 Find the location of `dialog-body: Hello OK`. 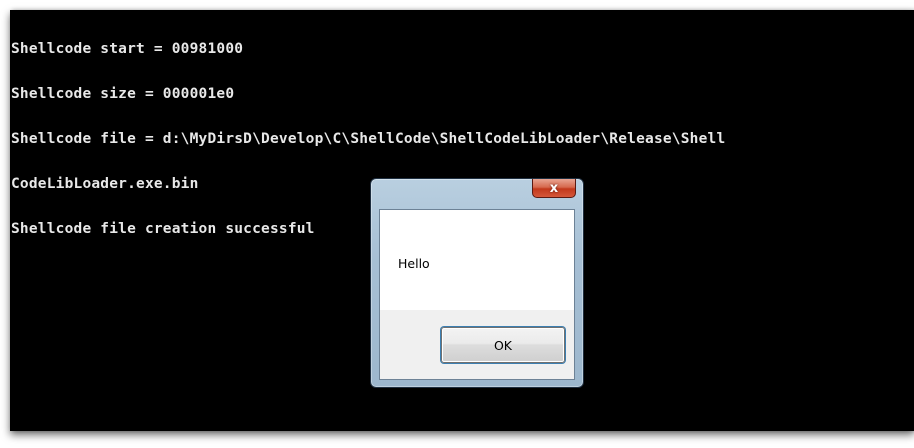

dialog-body: Hello OK is located at coordinates (477, 294).